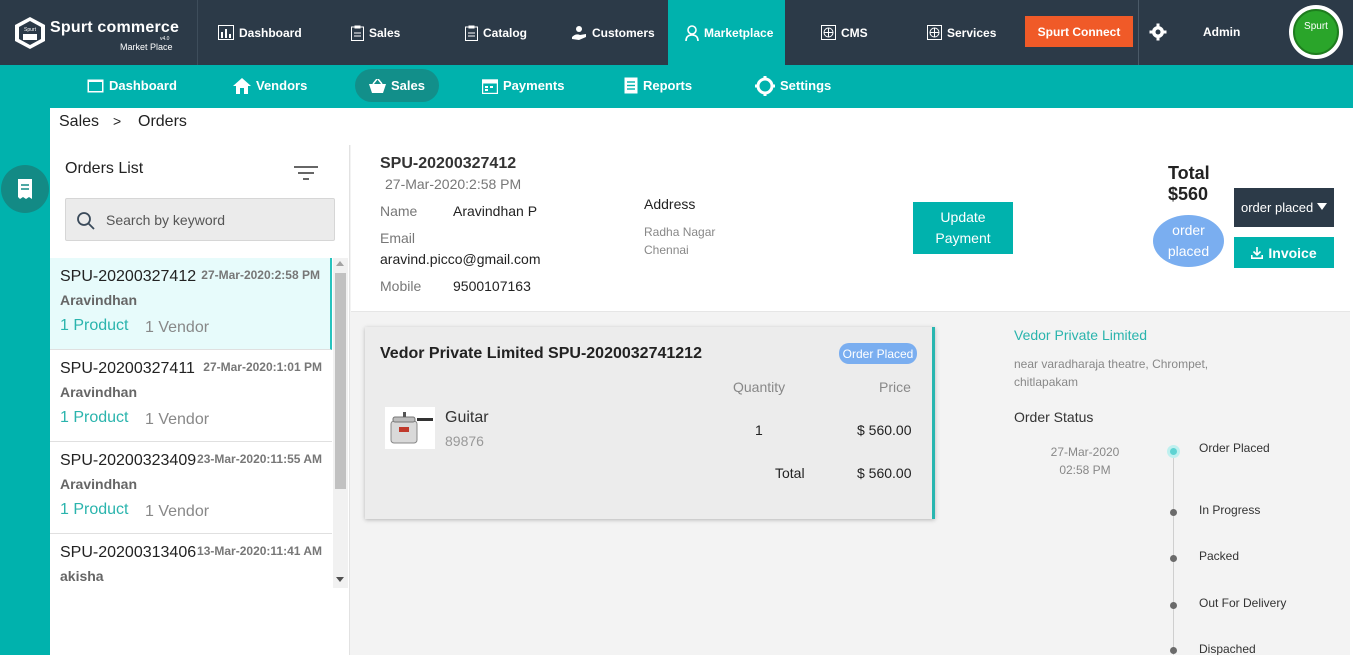  I want to click on chevron-down-icon, so click(1322, 206).